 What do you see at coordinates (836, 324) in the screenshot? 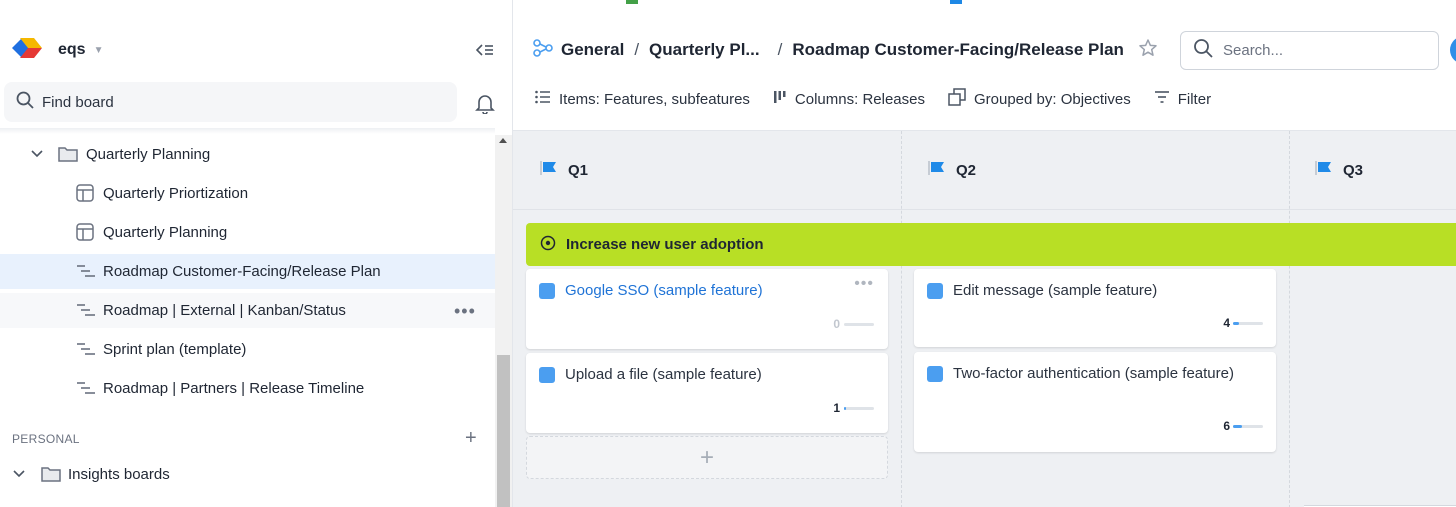
I see `subfeature-count: 0` at bounding box center [836, 324].